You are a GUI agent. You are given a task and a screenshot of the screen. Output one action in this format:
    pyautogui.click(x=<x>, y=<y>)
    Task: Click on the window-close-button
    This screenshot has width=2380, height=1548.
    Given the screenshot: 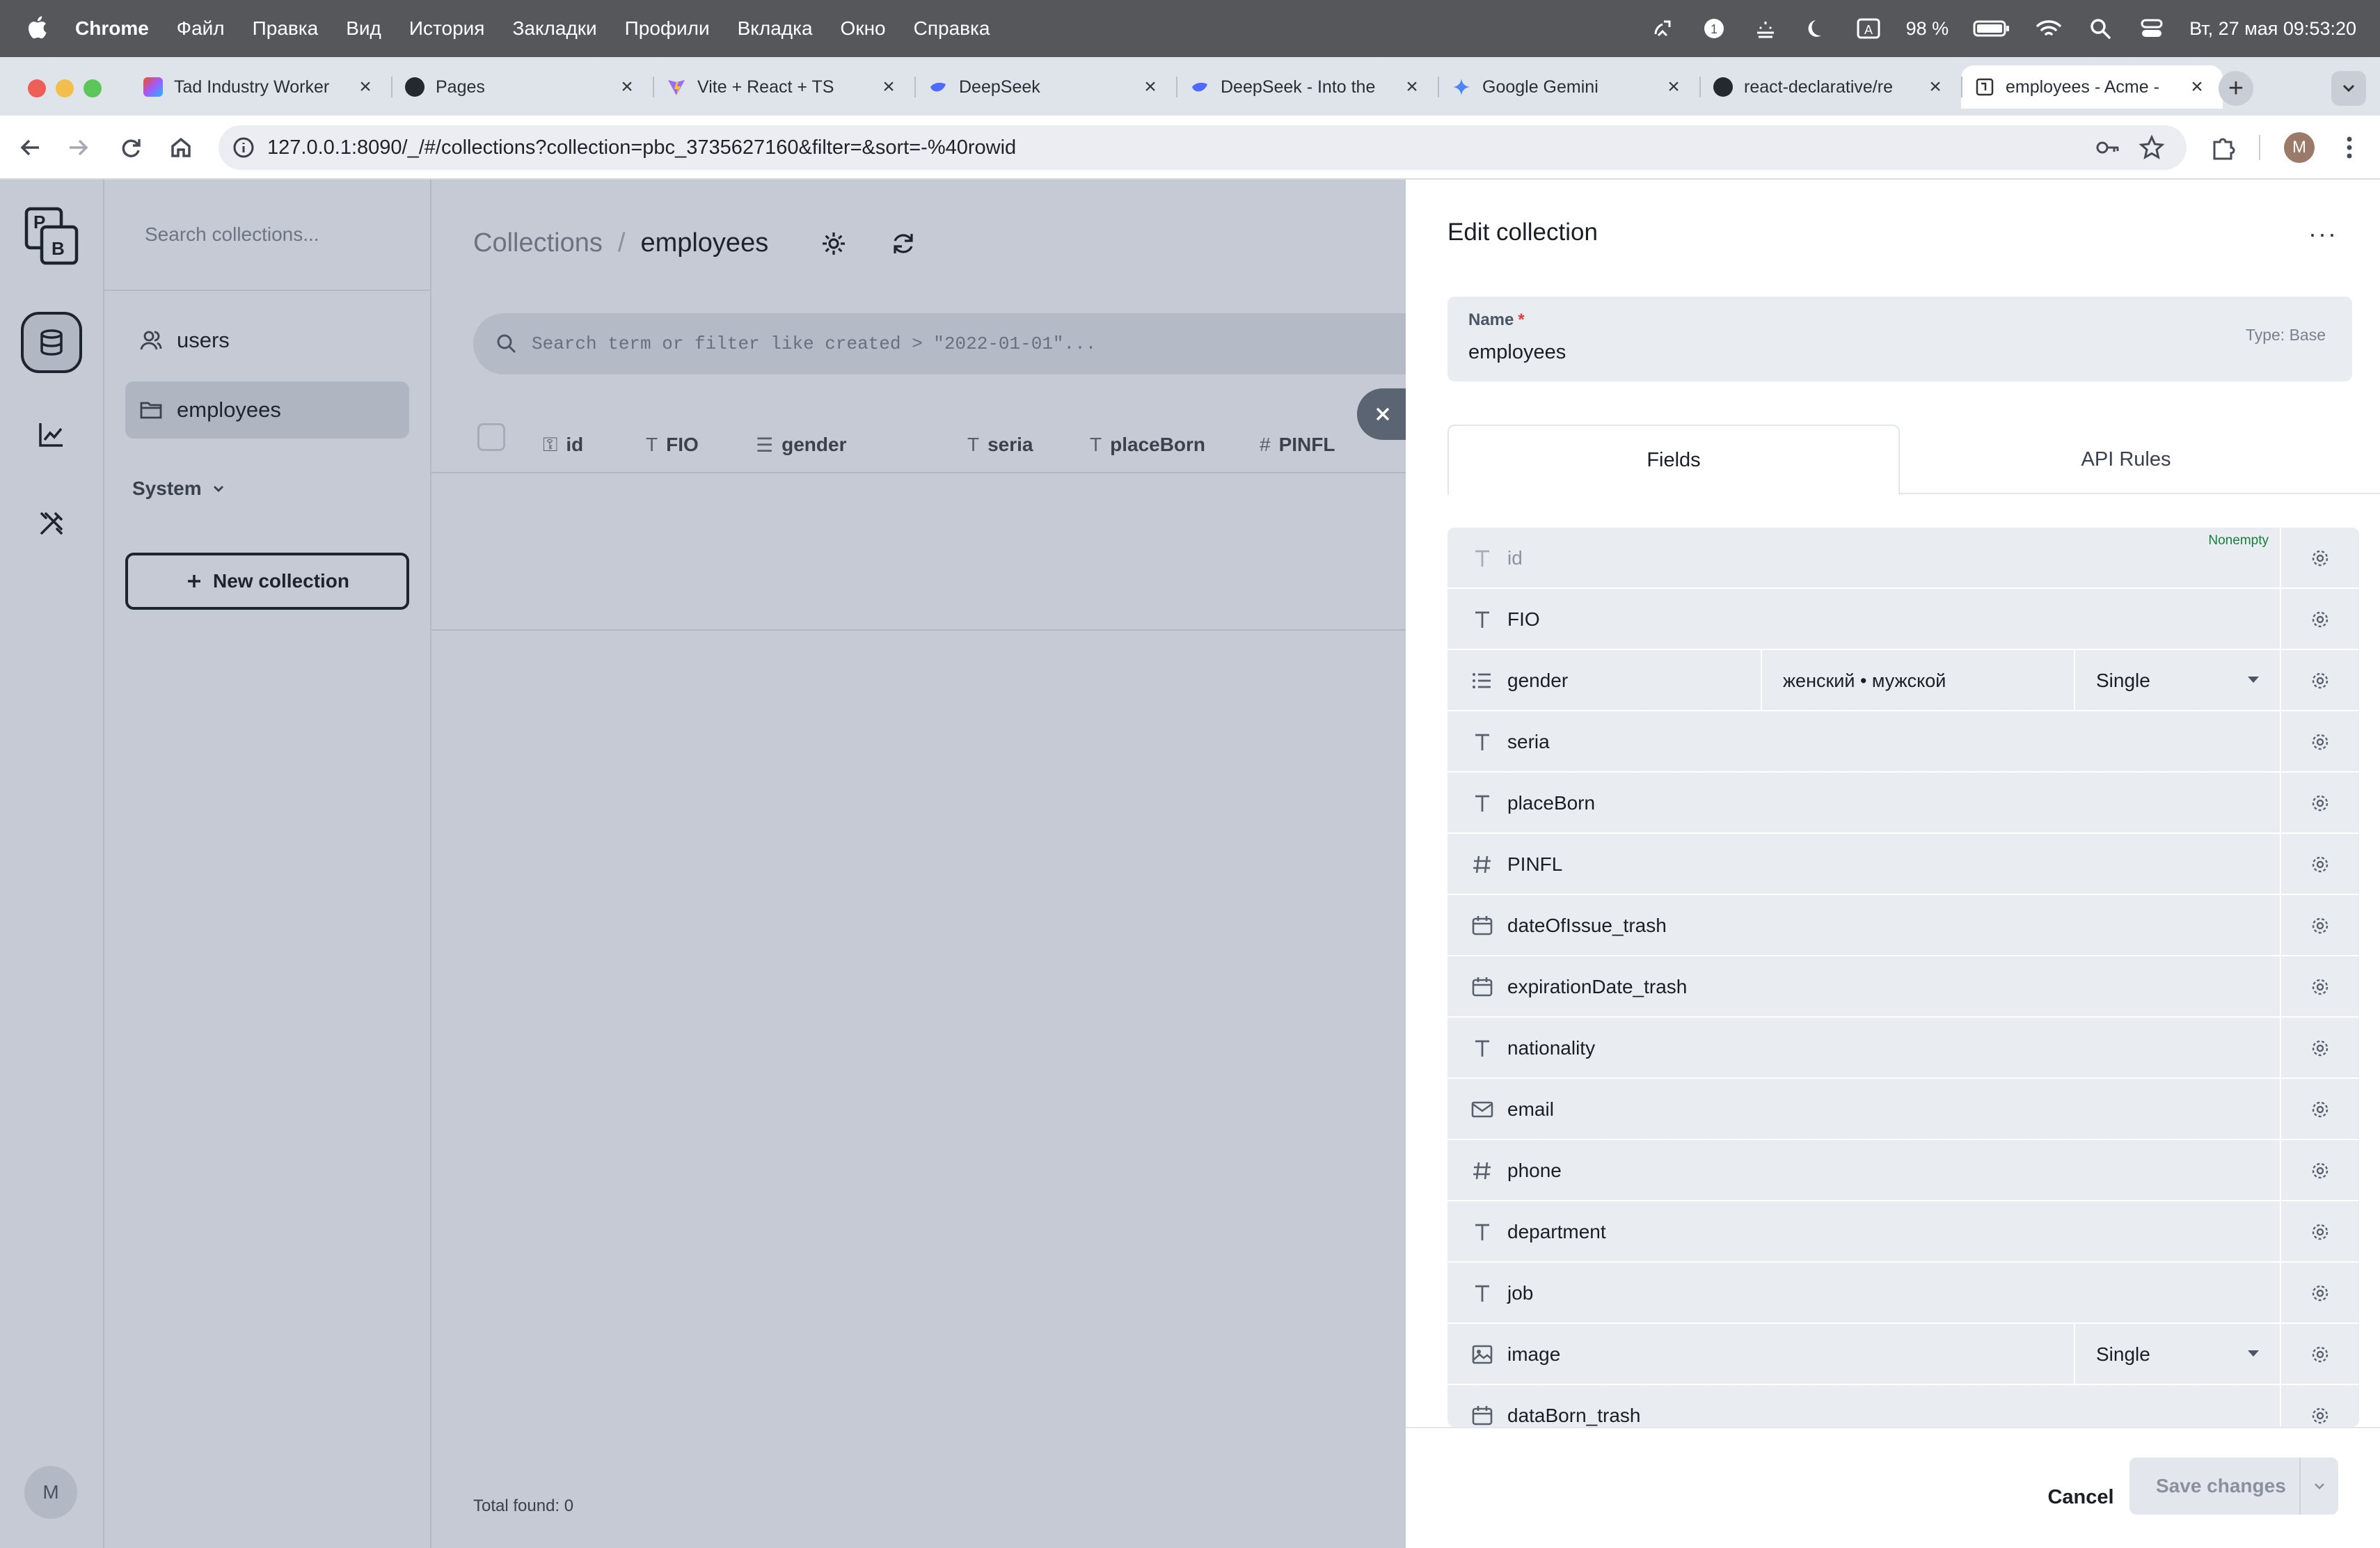 What is the action you would take?
    pyautogui.click(x=37, y=88)
    